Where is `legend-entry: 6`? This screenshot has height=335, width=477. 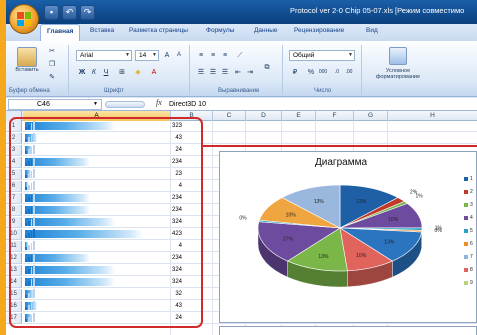 legend-entry: 6 is located at coordinates (468, 244).